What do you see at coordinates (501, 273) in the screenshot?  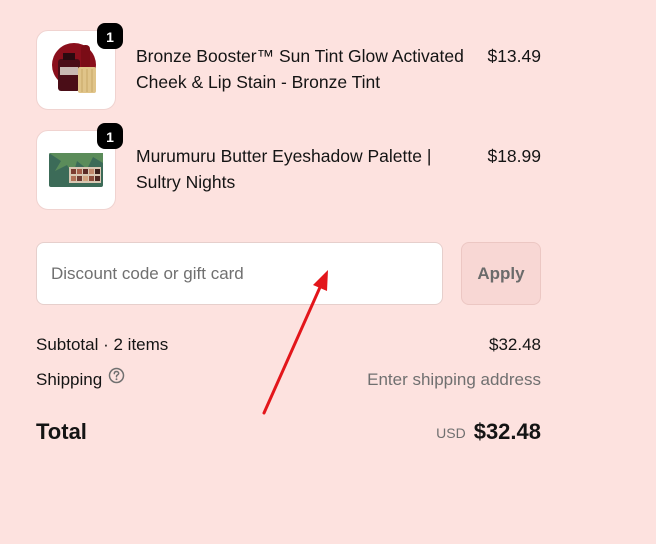 I see `apply-discount-button: Apply` at bounding box center [501, 273].